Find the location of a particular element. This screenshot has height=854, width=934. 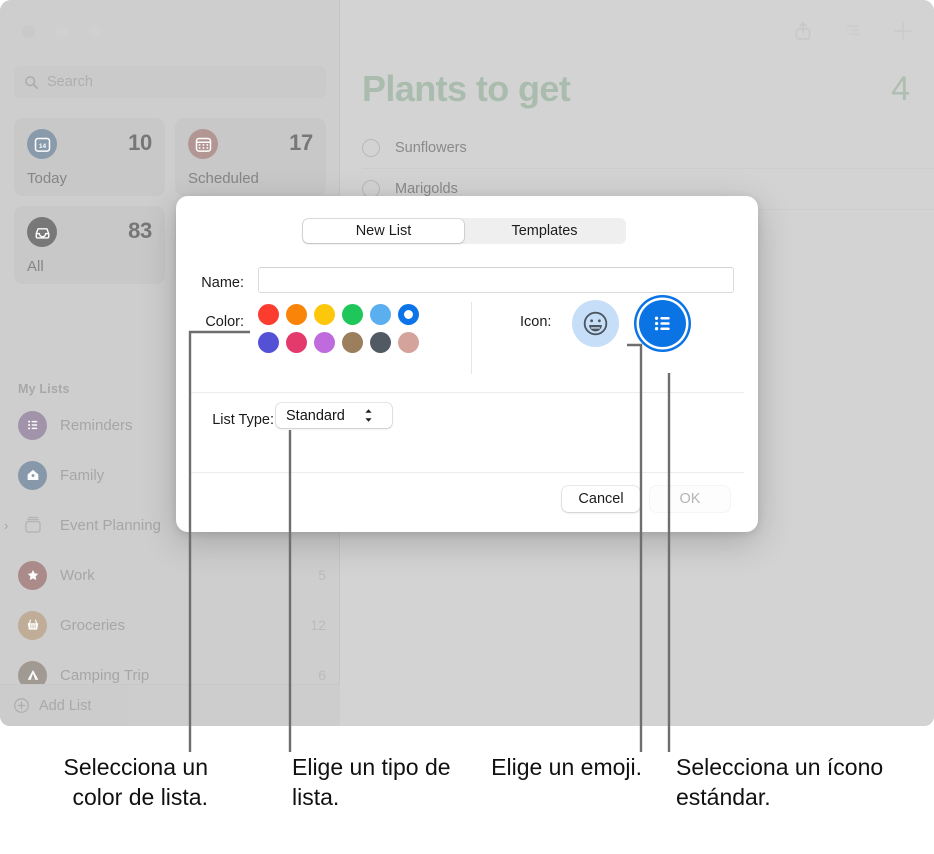

smart-card-all: 83 All is located at coordinates (89, 245).